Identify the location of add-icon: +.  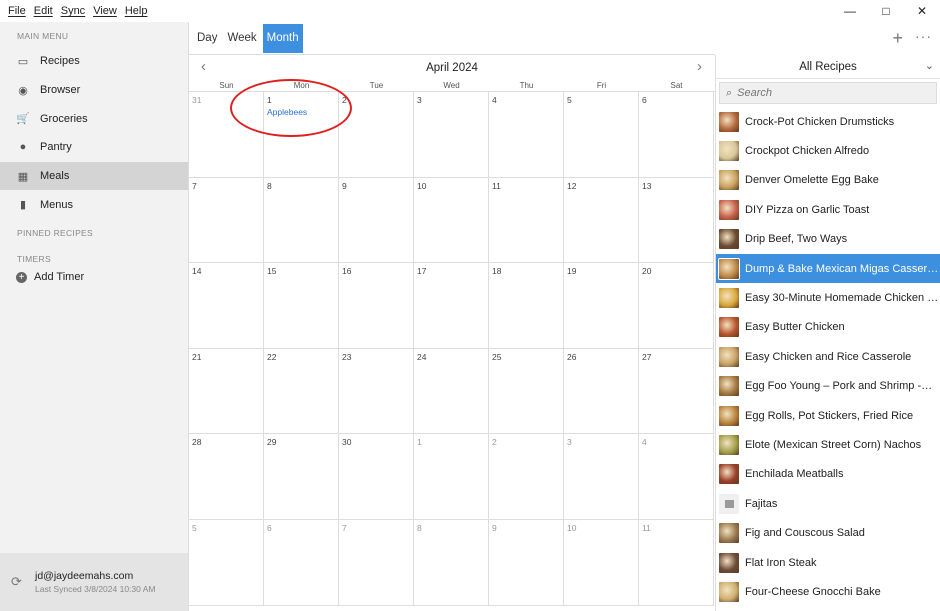
(897, 38).